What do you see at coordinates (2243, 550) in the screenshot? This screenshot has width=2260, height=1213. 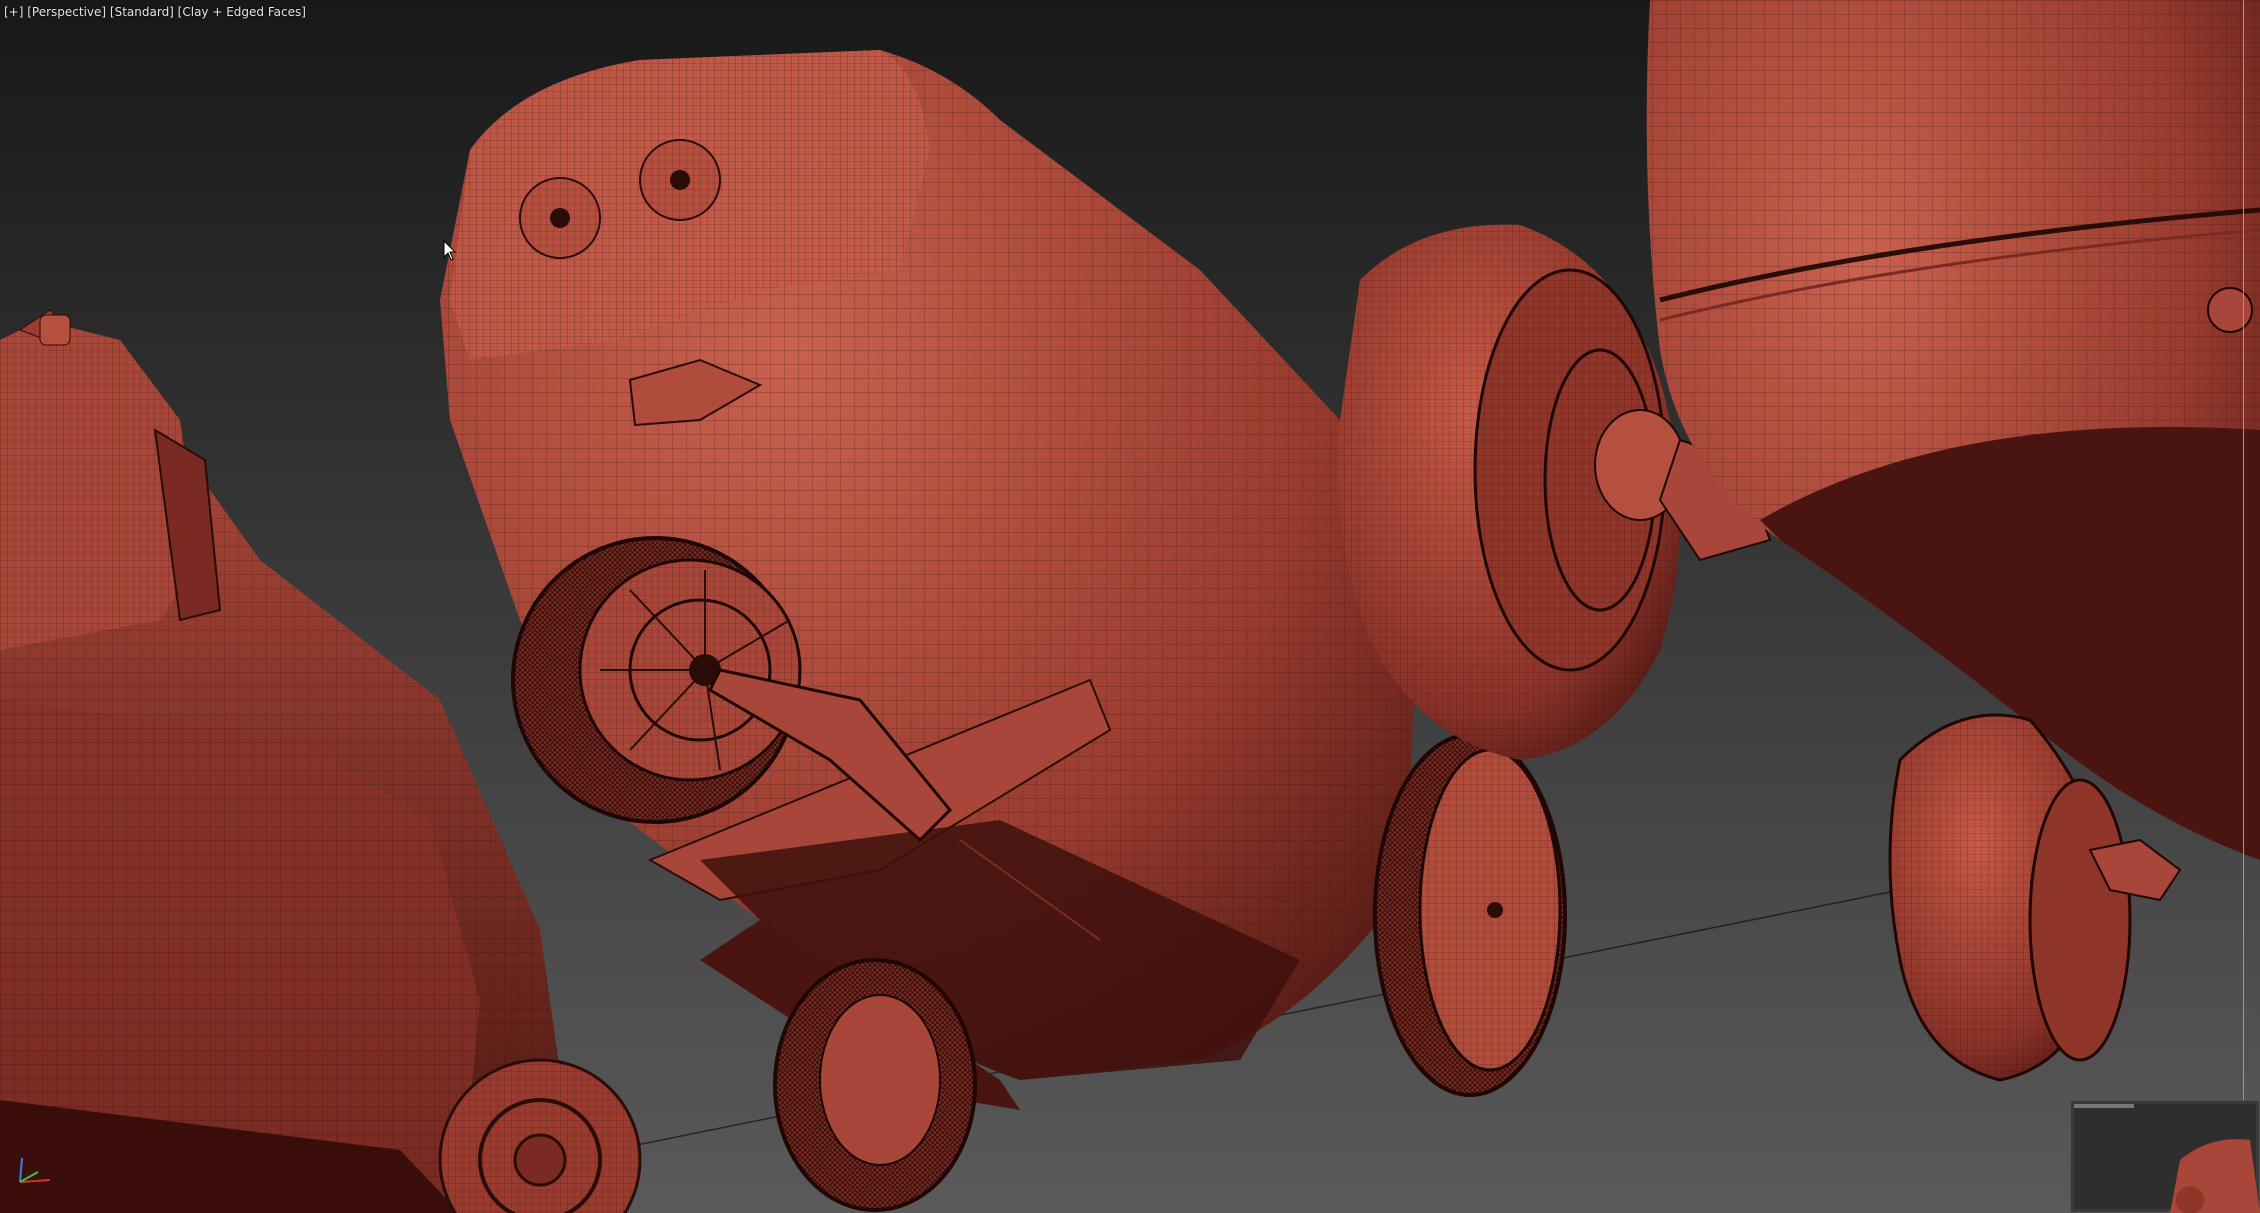 I see `safe-frame-line` at bounding box center [2243, 550].